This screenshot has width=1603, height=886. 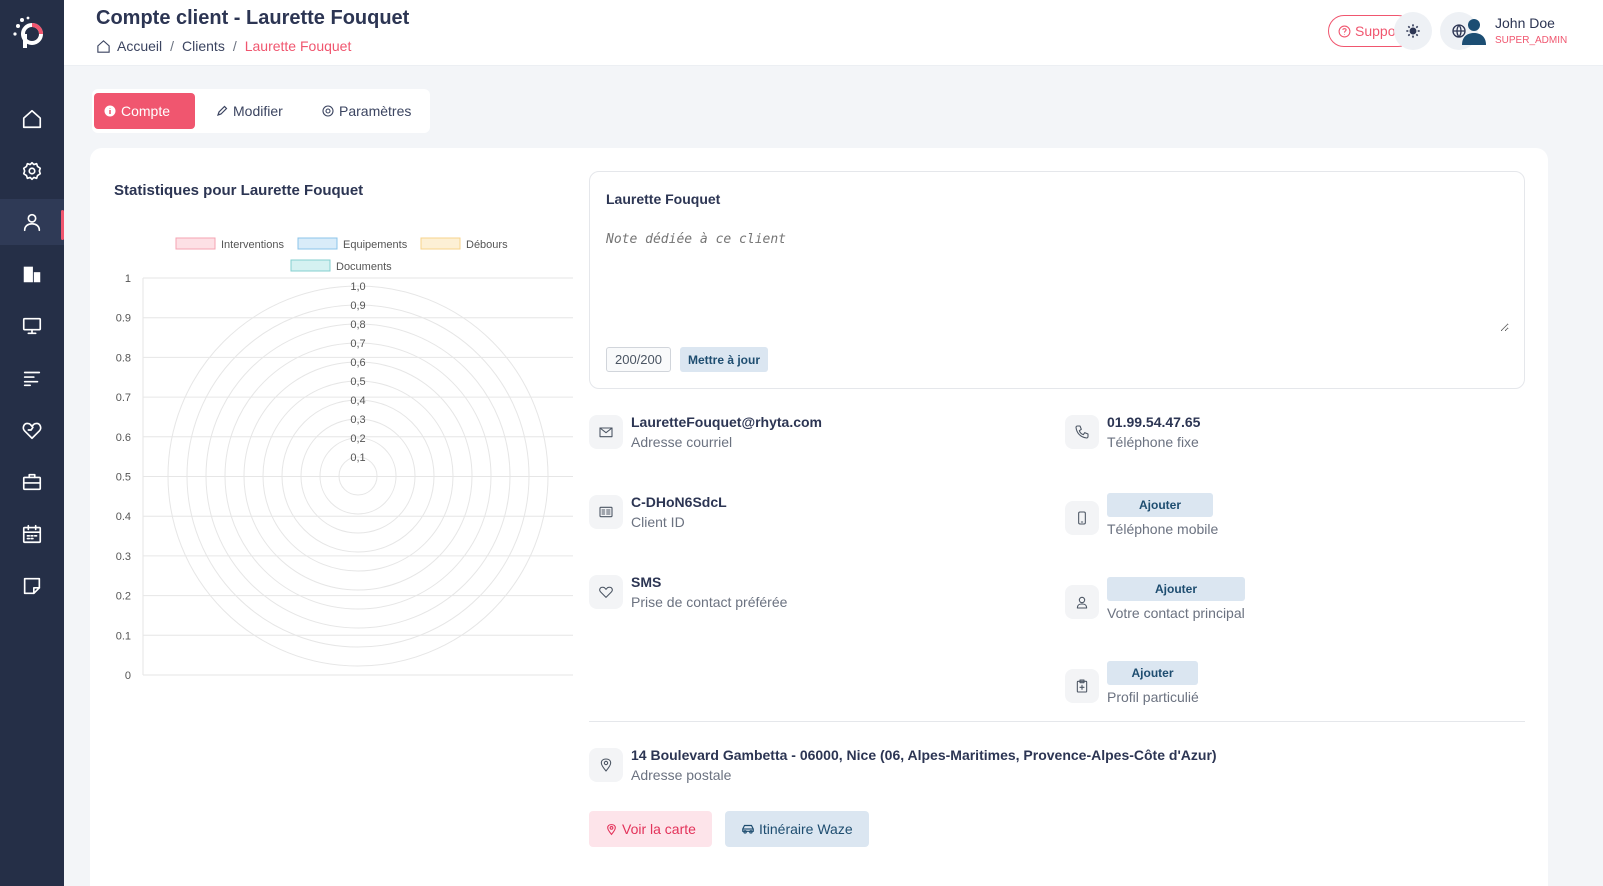 I want to click on heart-icon, so click(x=32, y=431).